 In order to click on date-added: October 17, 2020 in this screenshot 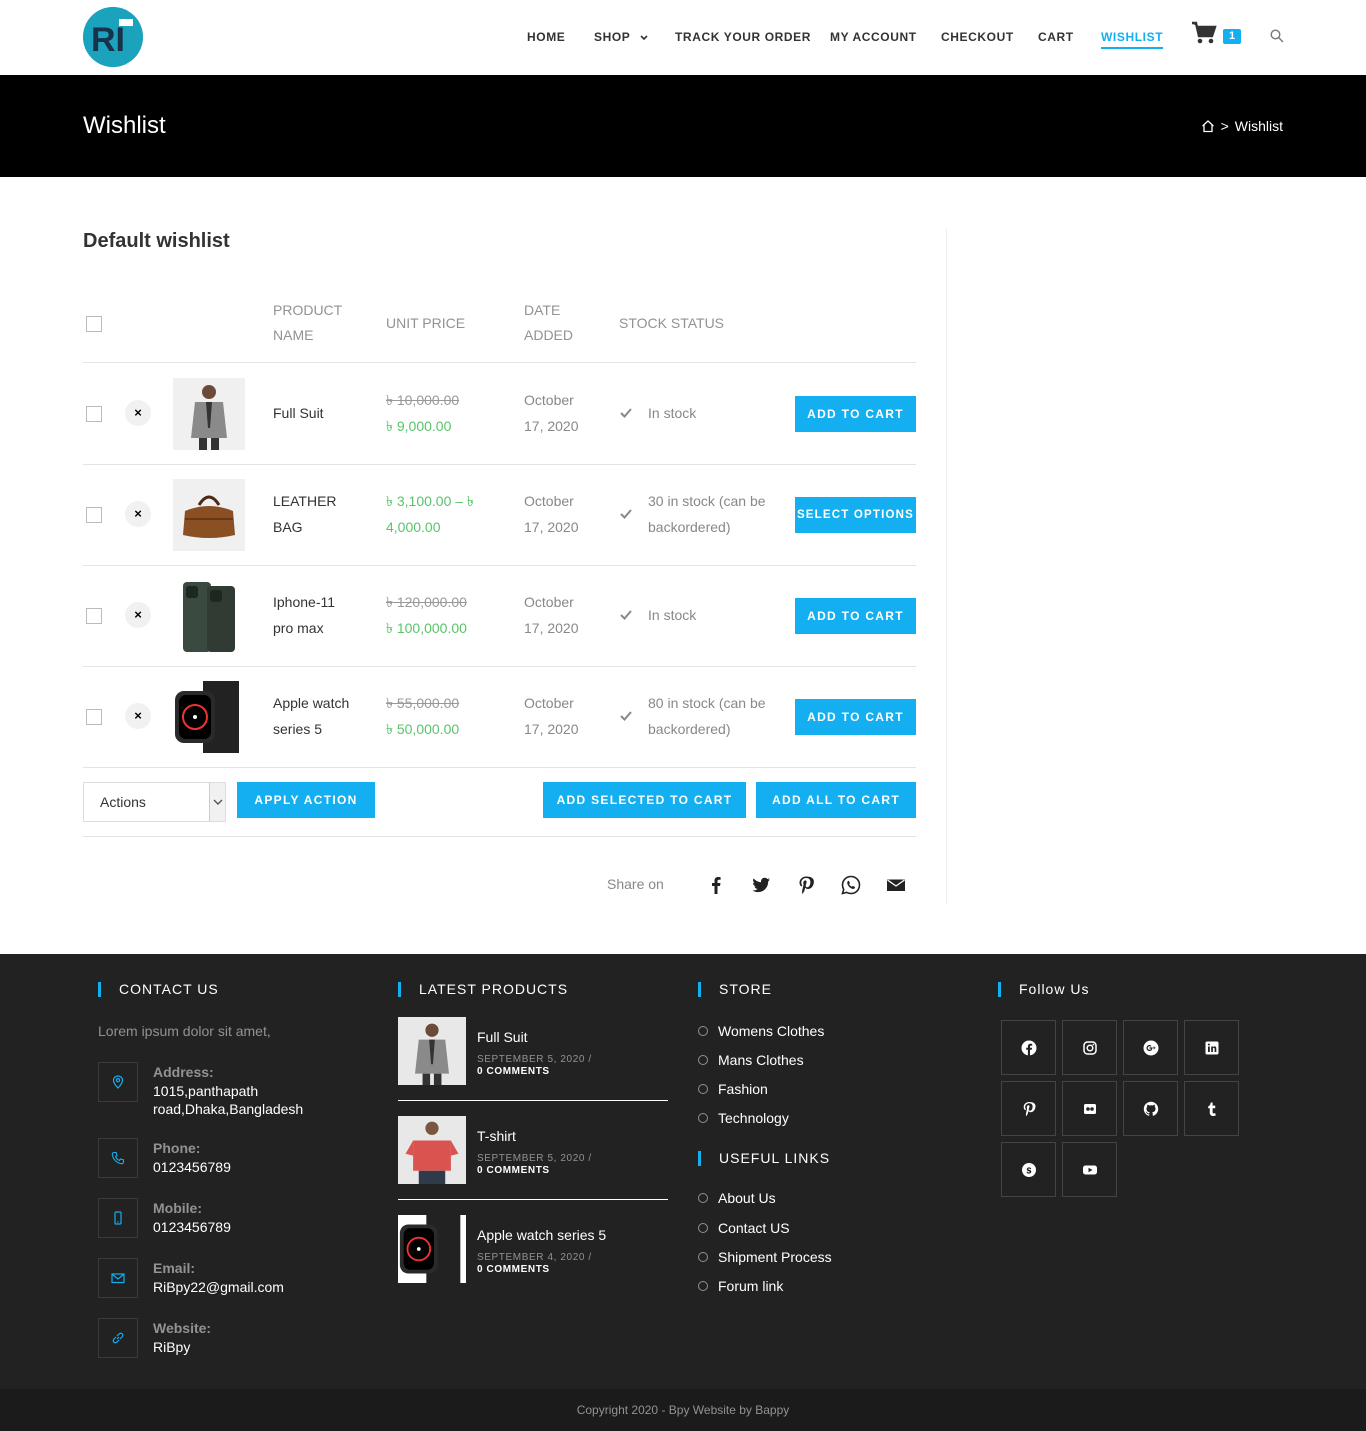, I will do `click(551, 615)`.